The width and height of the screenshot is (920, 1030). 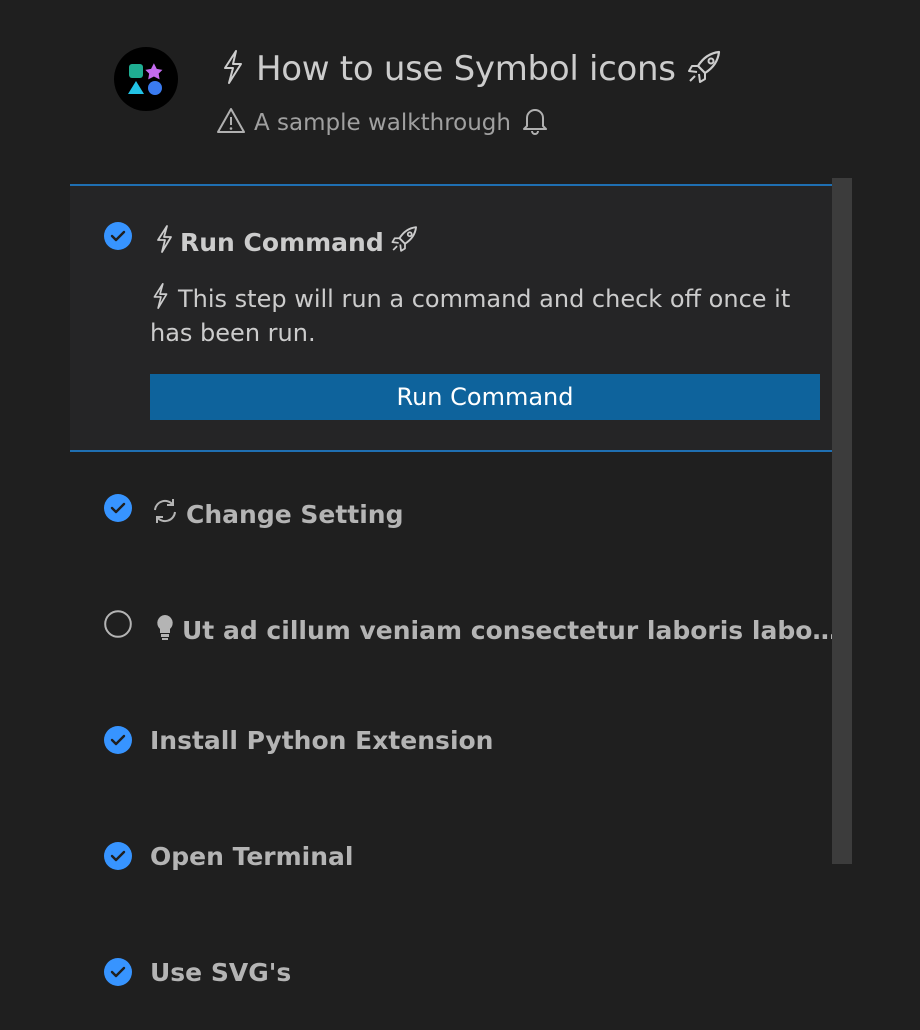 I want to click on warning-icon, so click(x=231, y=123).